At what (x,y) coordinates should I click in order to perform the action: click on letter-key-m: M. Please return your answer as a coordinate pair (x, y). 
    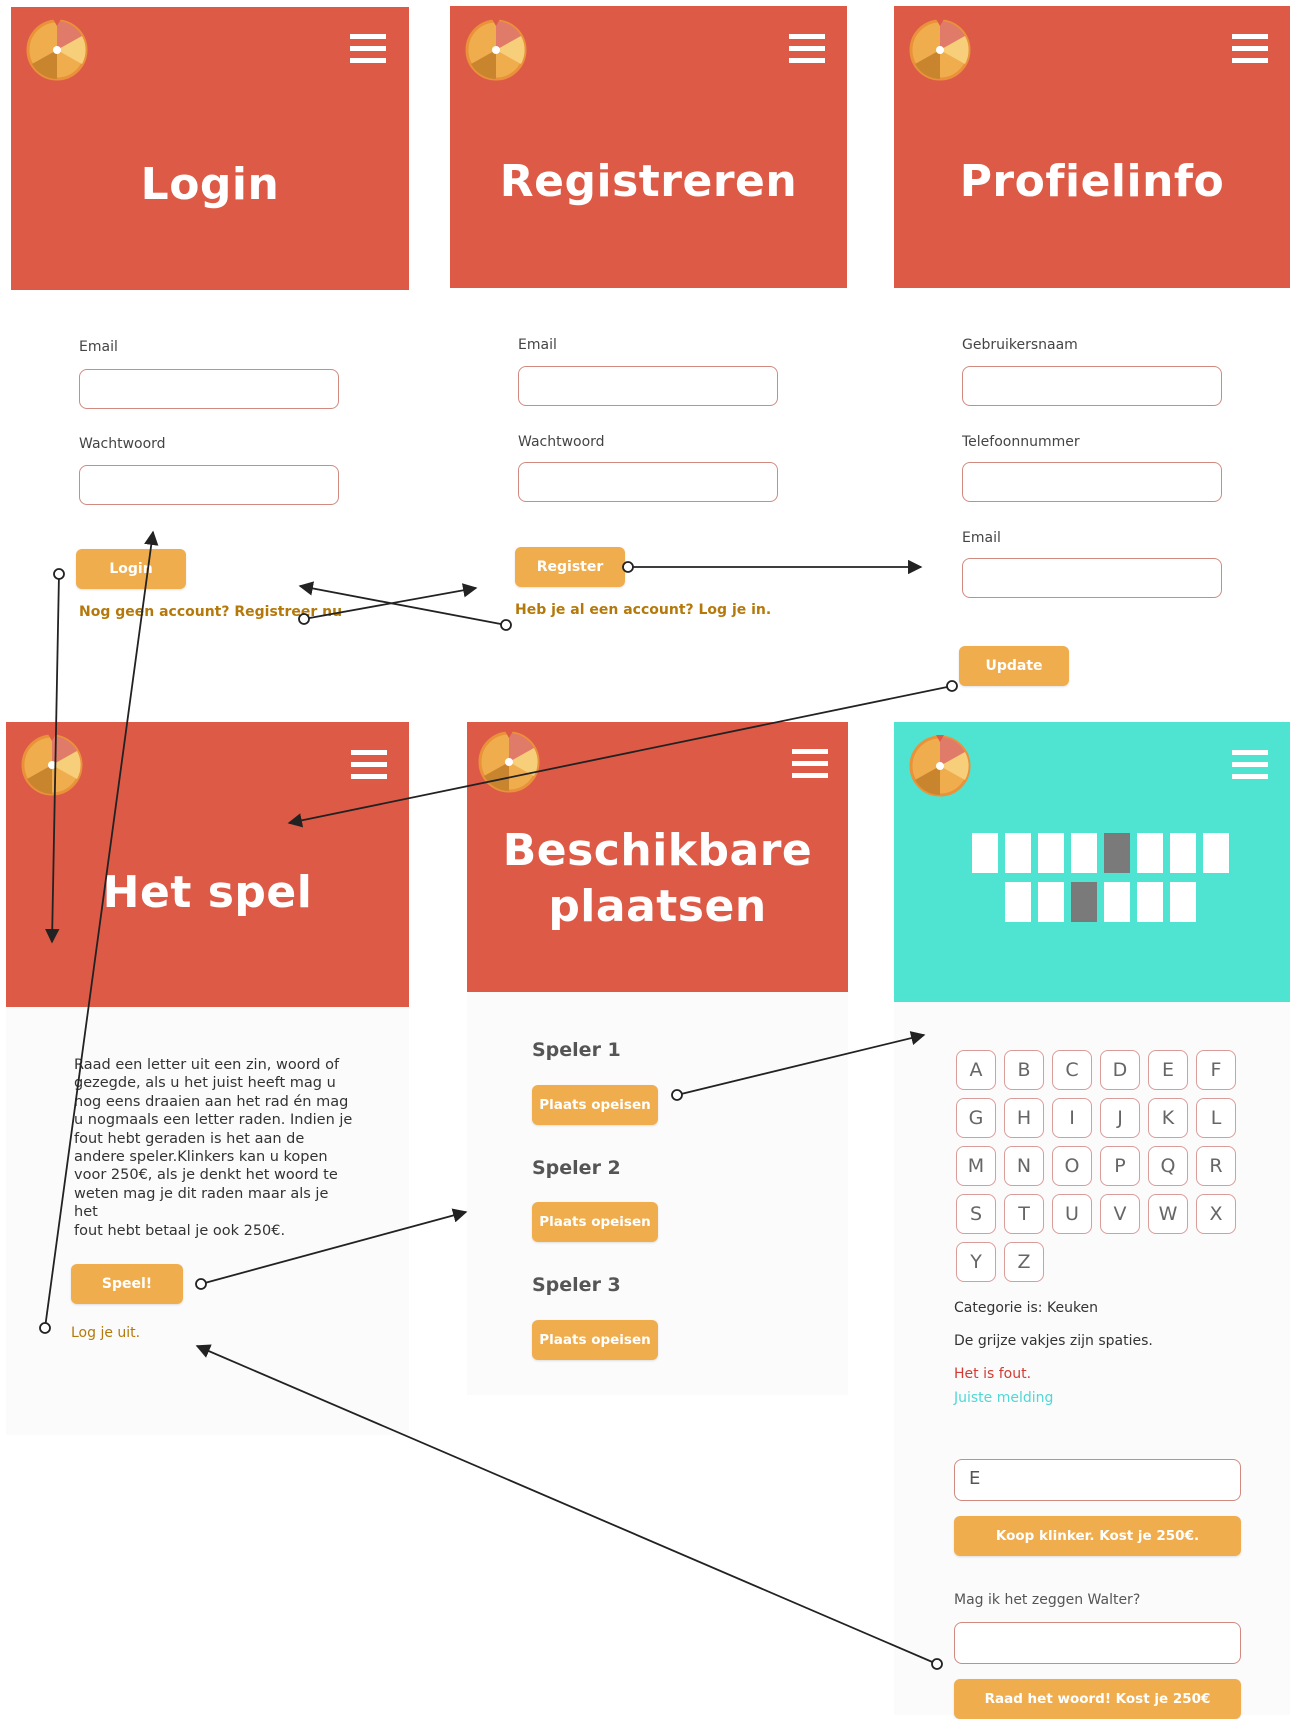
    Looking at the image, I should click on (976, 1166).